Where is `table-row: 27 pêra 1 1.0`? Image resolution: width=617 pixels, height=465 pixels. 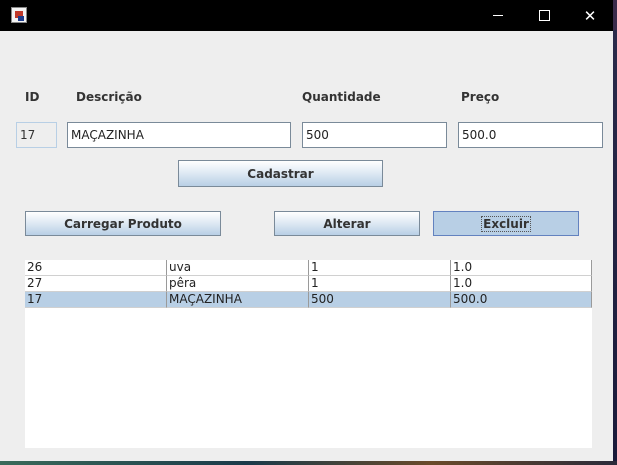 table-row: 27 pêra 1 1.0 is located at coordinates (308, 284).